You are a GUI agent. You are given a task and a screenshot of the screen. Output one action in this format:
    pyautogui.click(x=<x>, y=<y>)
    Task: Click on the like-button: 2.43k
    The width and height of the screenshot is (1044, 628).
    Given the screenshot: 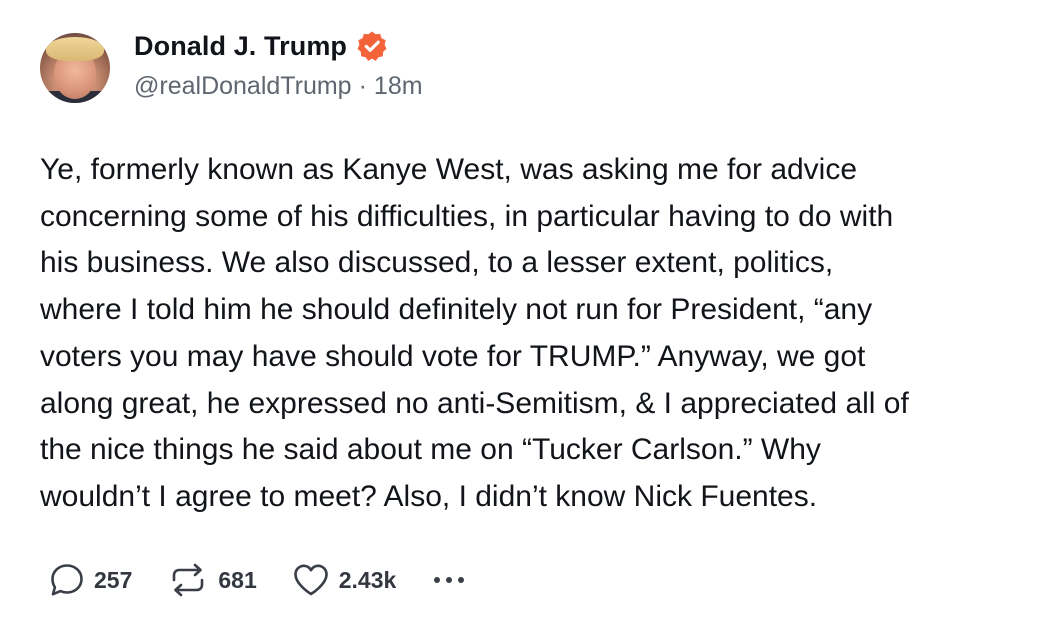 What is the action you would take?
    pyautogui.click(x=344, y=580)
    